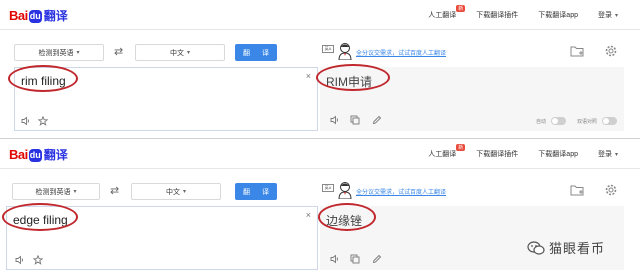 The image size is (640, 276). I want to click on auto-toggle, so click(558, 121).